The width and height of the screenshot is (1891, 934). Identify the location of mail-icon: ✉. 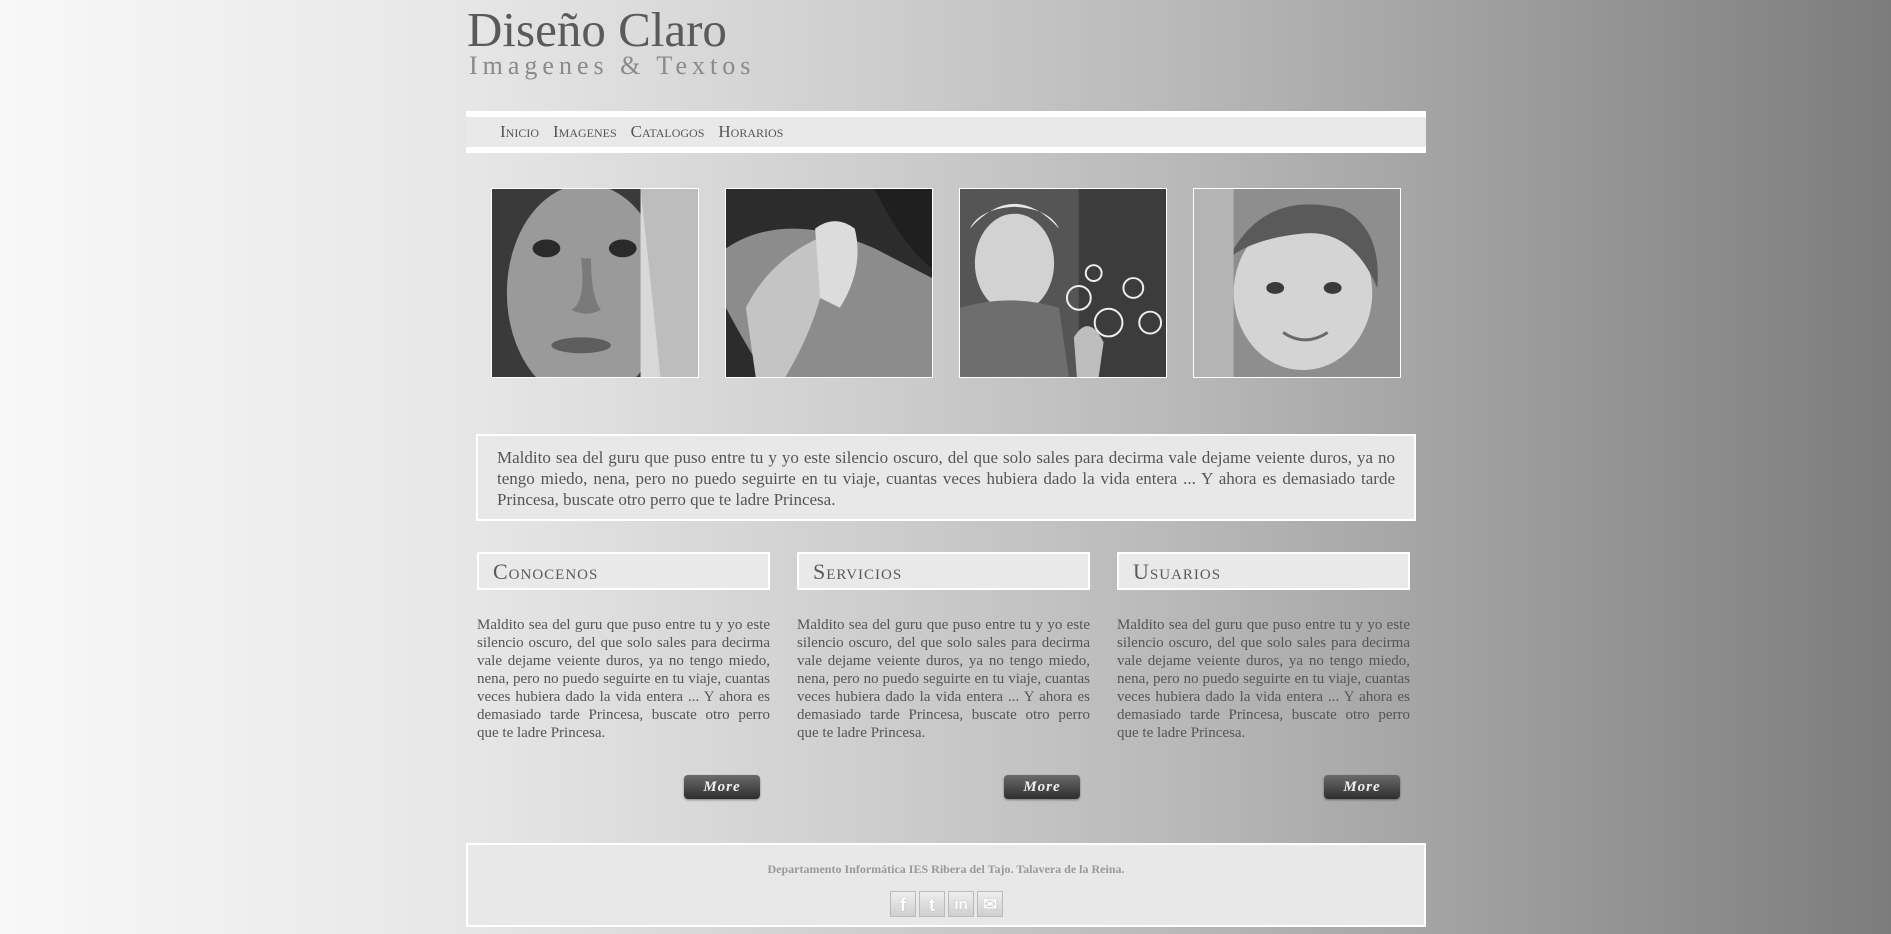
(990, 904).